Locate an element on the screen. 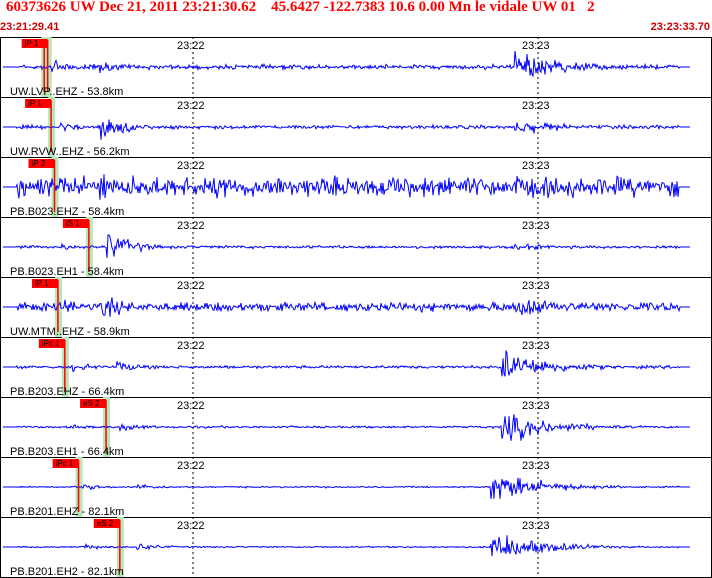  channel-label: PB.B023.EH1 - 58.4km is located at coordinates (67, 272).